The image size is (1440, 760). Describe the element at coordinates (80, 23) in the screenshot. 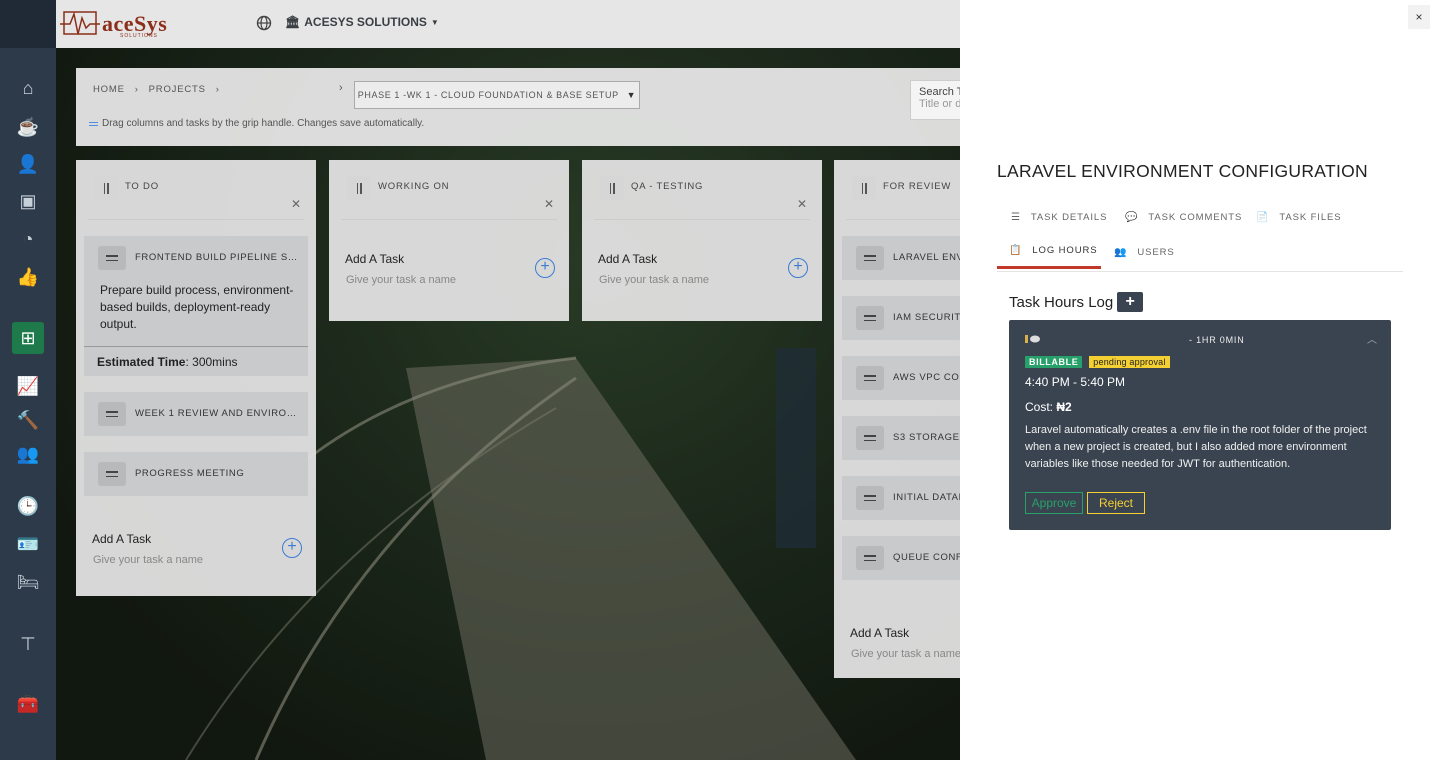

I see `logo-mark-icon` at that location.